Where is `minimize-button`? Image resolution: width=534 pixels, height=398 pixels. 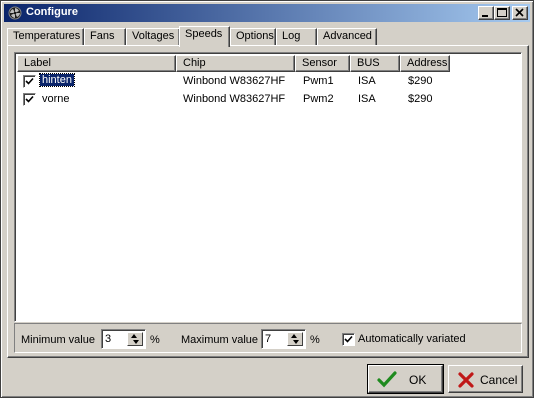
minimize-button is located at coordinates (486, 13).